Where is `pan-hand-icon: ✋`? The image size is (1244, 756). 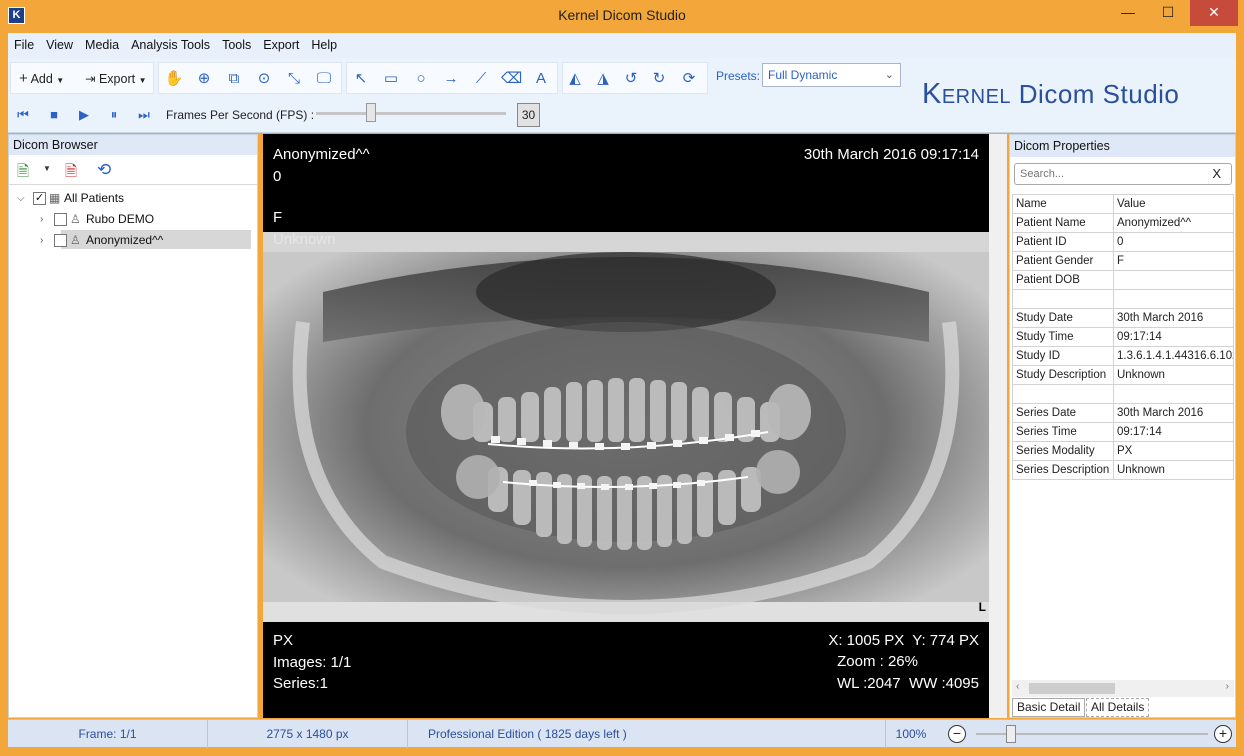 pan-hand-icon: ✋ is located at coordinates (174, 79).